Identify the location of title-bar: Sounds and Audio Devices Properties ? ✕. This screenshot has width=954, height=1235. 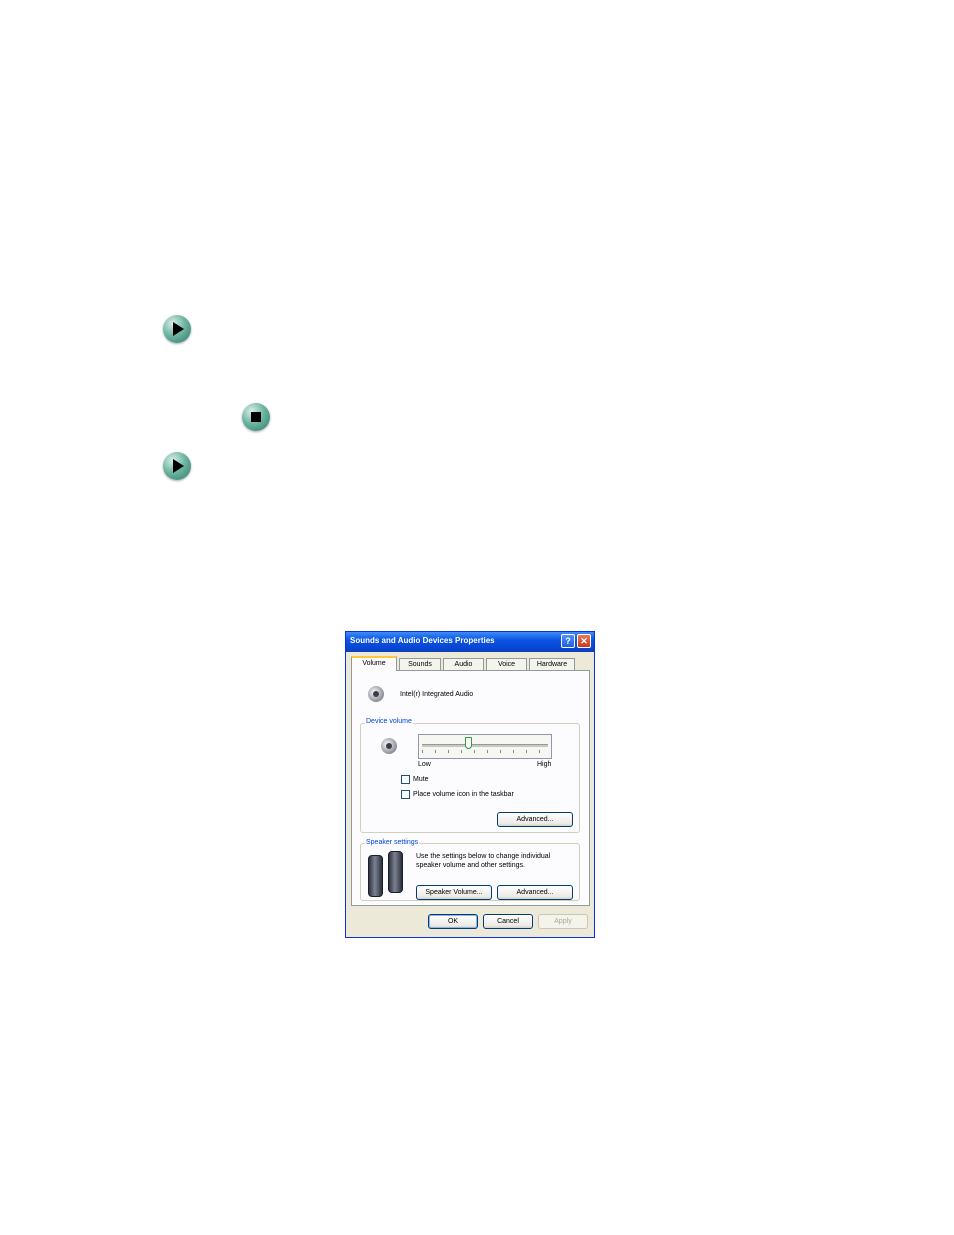
(470, 642).